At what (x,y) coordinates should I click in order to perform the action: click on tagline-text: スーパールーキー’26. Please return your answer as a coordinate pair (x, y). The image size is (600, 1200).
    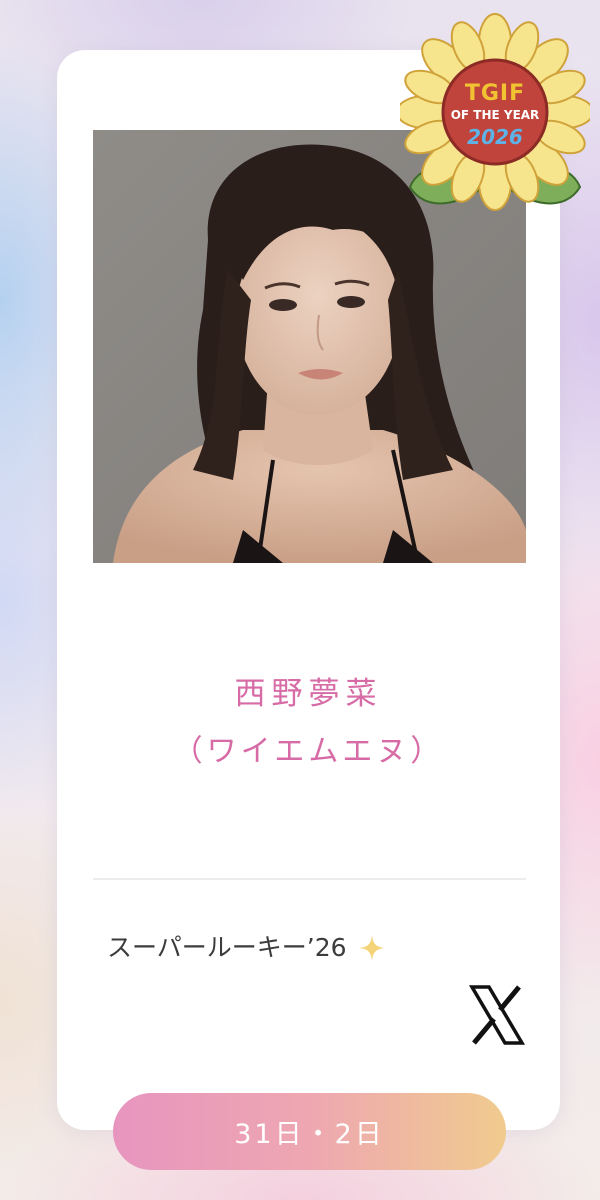
    Looking at the image, I should click on (227, 947).